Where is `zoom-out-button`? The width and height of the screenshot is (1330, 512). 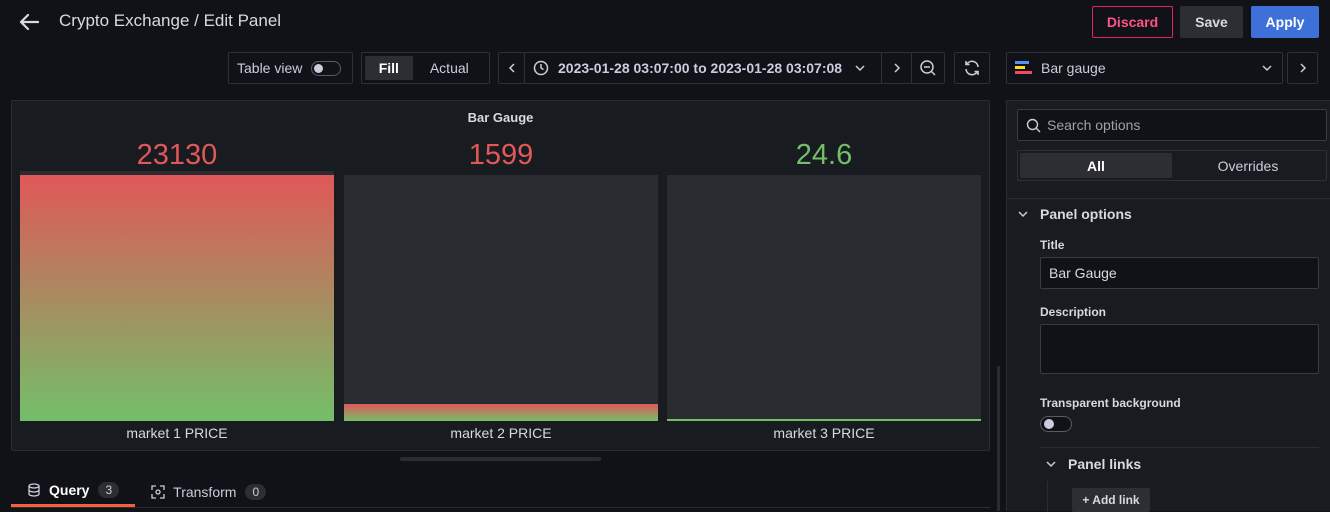
zoom-out-button is located at coordinates (928, 68).